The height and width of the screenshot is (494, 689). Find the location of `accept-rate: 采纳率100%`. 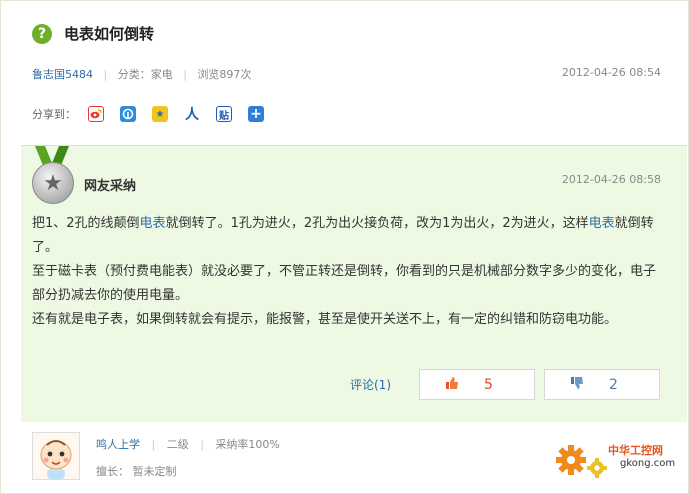

accept-rate: 采纳率100% is located at coordinates (247, 444).